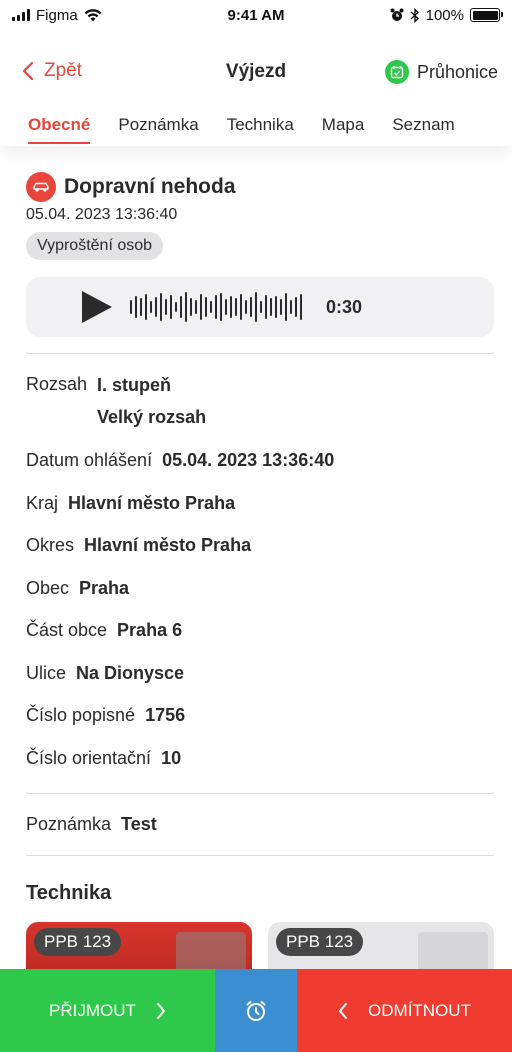 Image resolution: width=512 pixels, height=1052 pixels. Describe the element at coordinates (486, 15) in the screenshot. I see `battery-icon` at that location.